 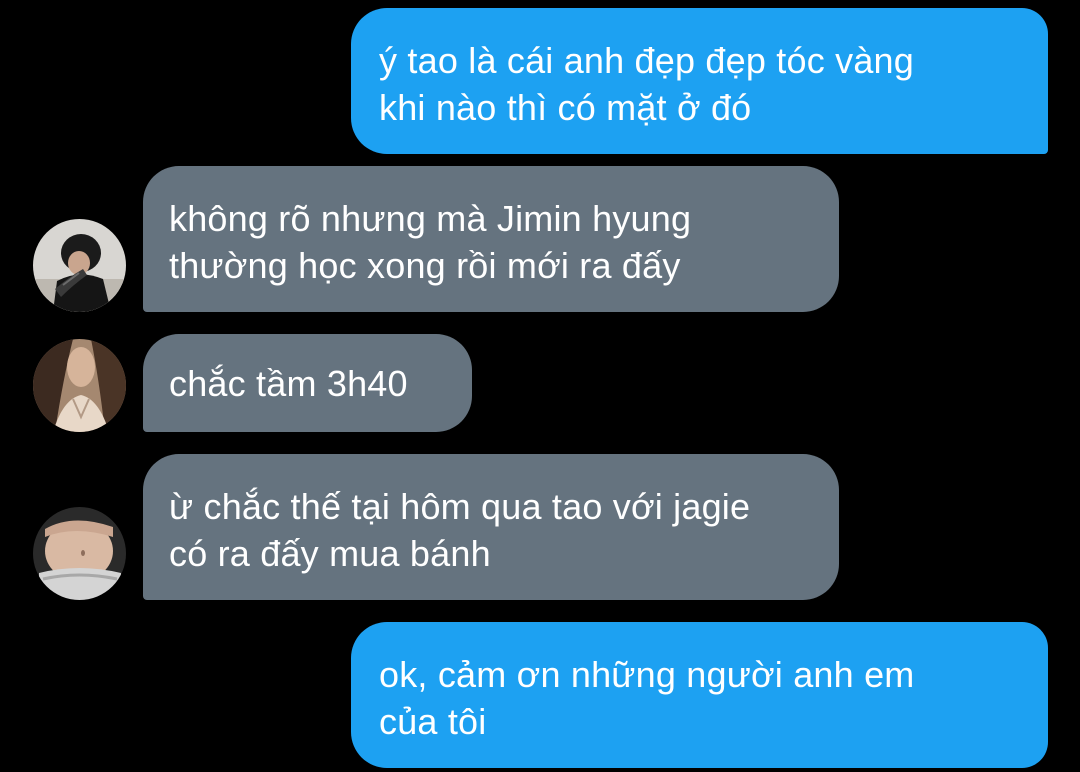 I want to click on message-line: chắc tầm 3h40, so click(x=288, y=383).